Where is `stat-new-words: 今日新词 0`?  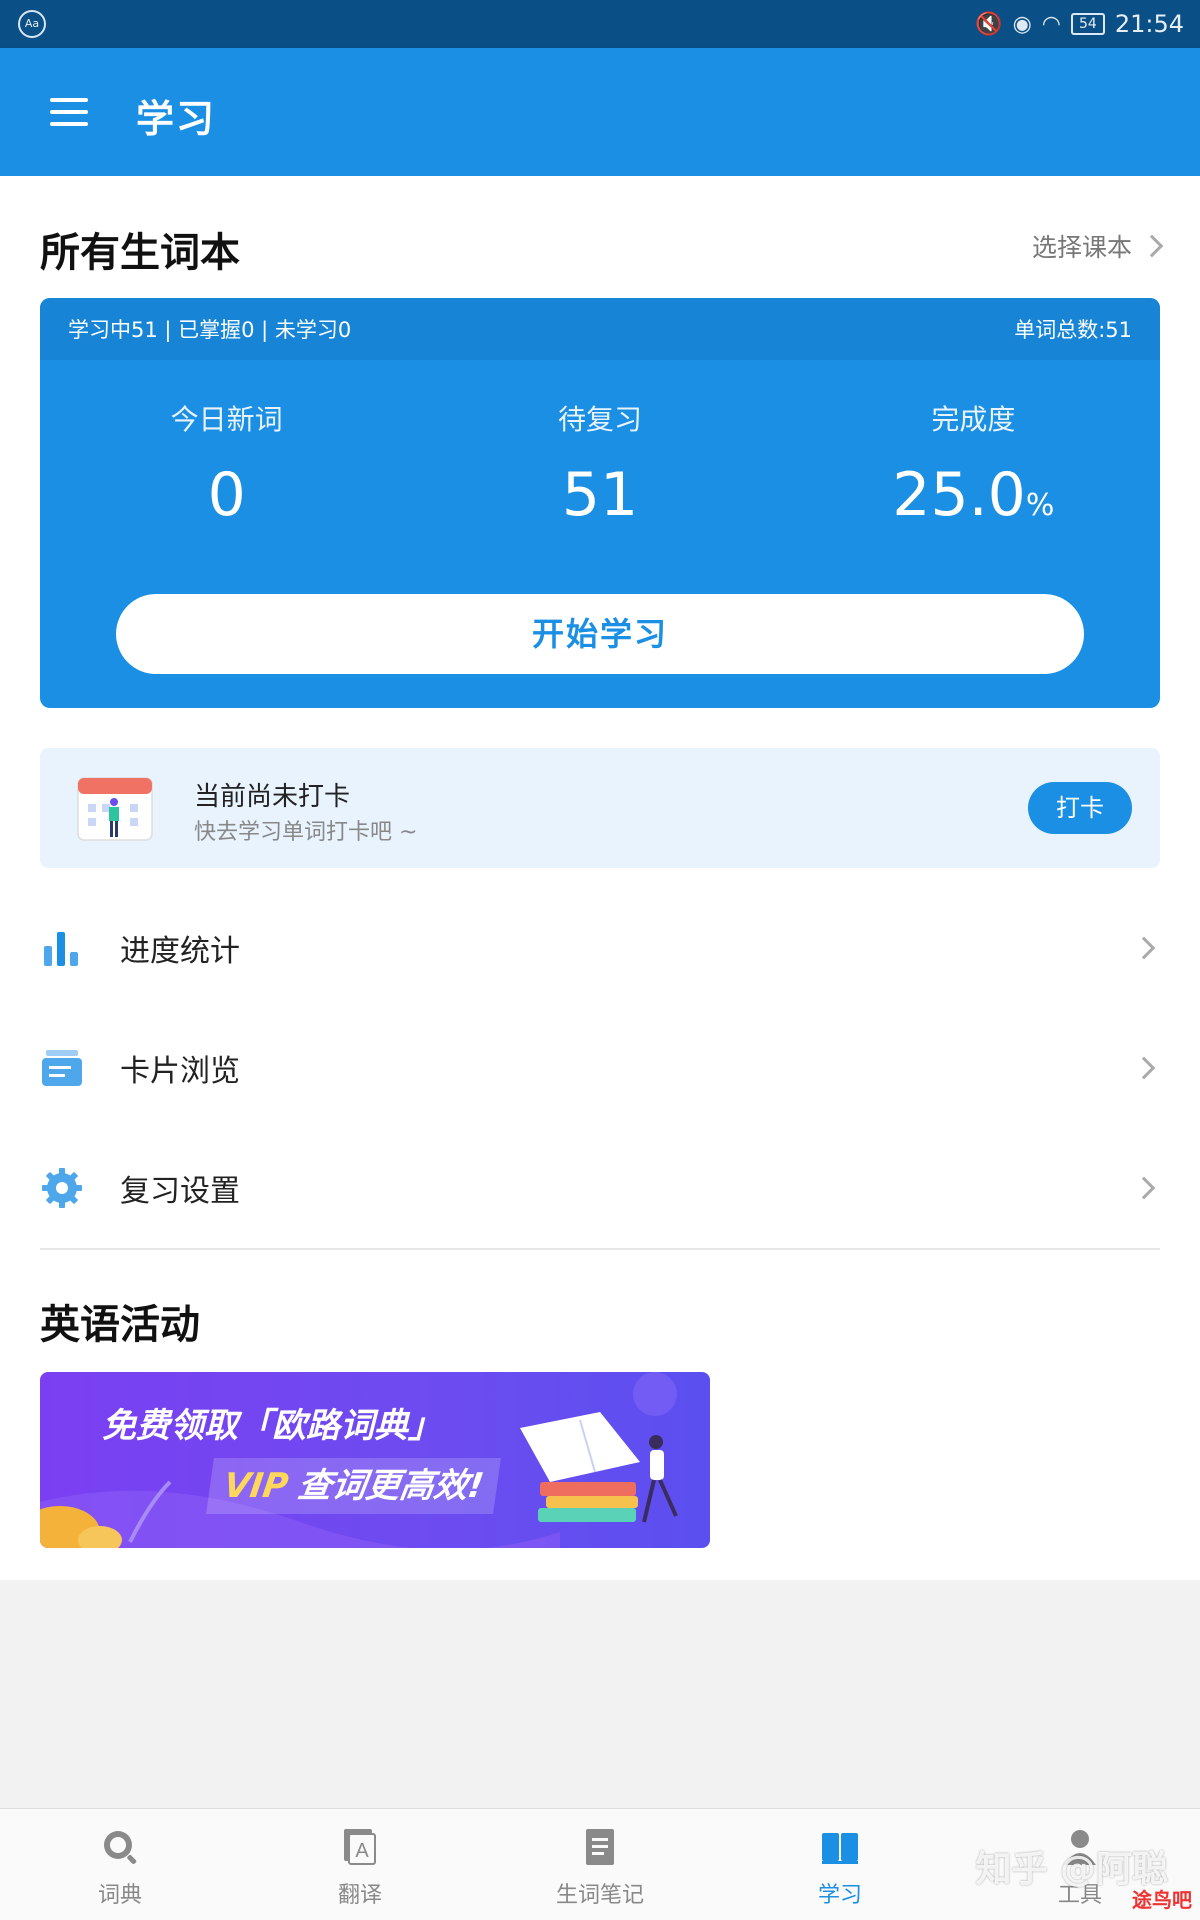 stat-new-words: 今日新词 0 is located at coordinates (226, 470).